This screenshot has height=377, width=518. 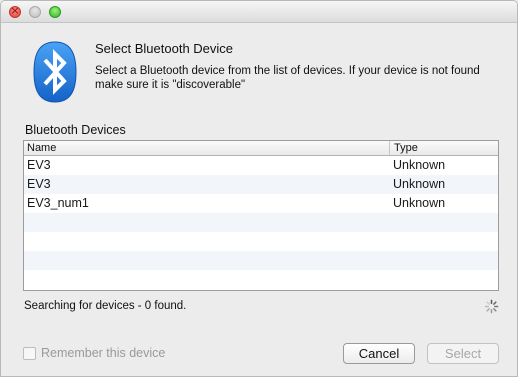 What do you see at coordinates (379, 353) in the screenshot?
I see `cancel-button: Cancel` at bounding box center [379, 353].